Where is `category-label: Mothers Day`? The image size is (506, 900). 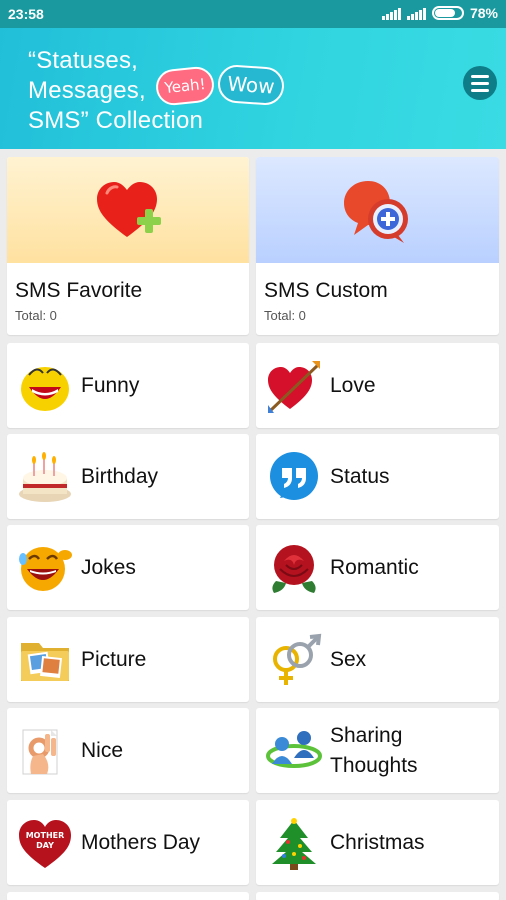 category-label: Mothers Day is located at coordinates (141, 842).